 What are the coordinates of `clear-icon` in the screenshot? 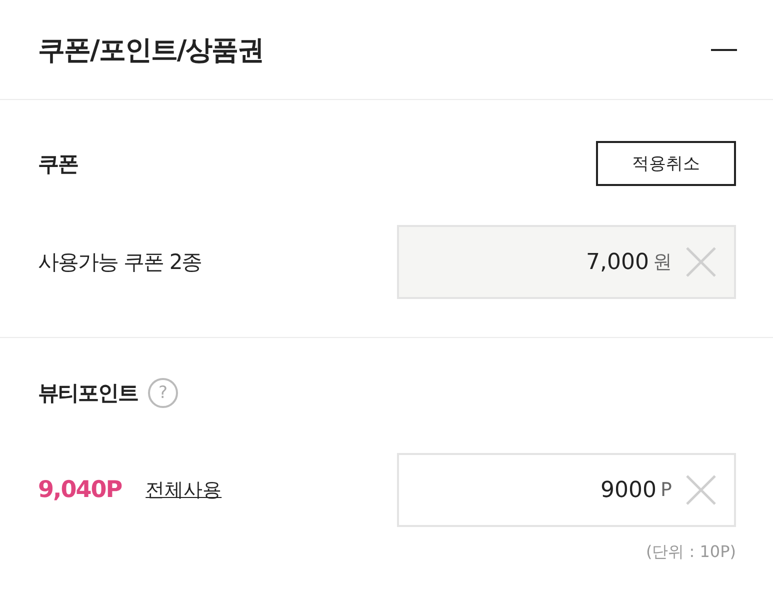 It's located at (701, 490).